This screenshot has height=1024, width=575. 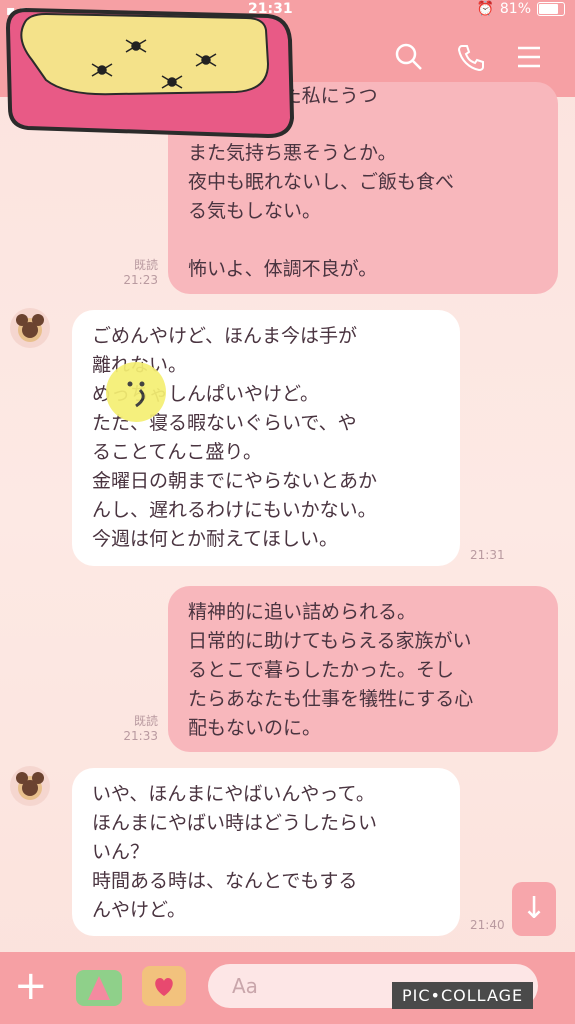 What do you see at coordinates (235, 823) in the screenshot?
I see `message-line: ほんまにやばい時はどうしたらい` at bounding box center [235, 823].